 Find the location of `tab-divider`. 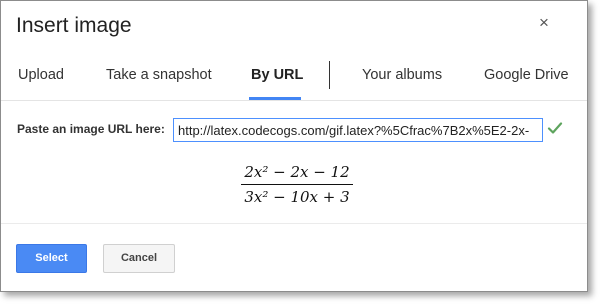

tab-divider is located at coordinates (329, 75).